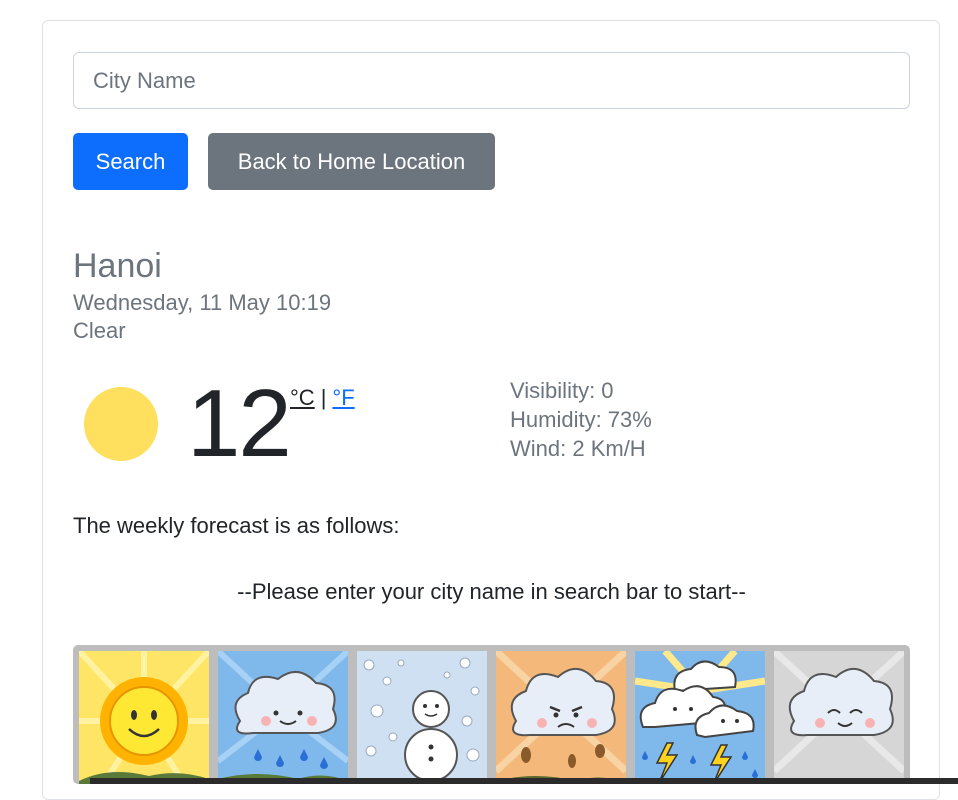  Describe the element at coordinates (202, 302) in the screenshot. I see `date-time: Wednesday, 11 May 10:19` at that location.